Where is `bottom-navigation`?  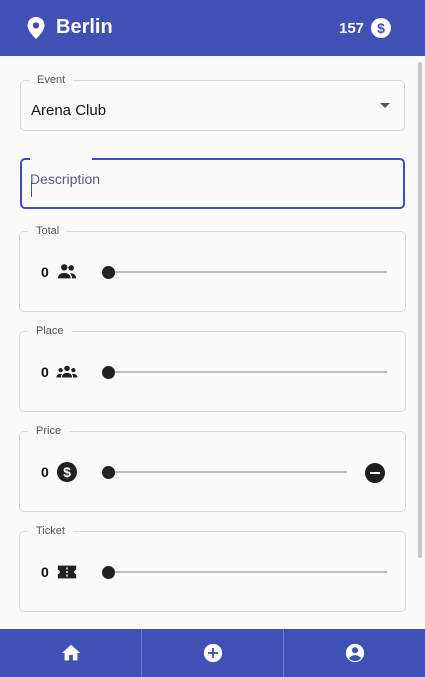
bottom-navigation is located at coordinates (212, 653).